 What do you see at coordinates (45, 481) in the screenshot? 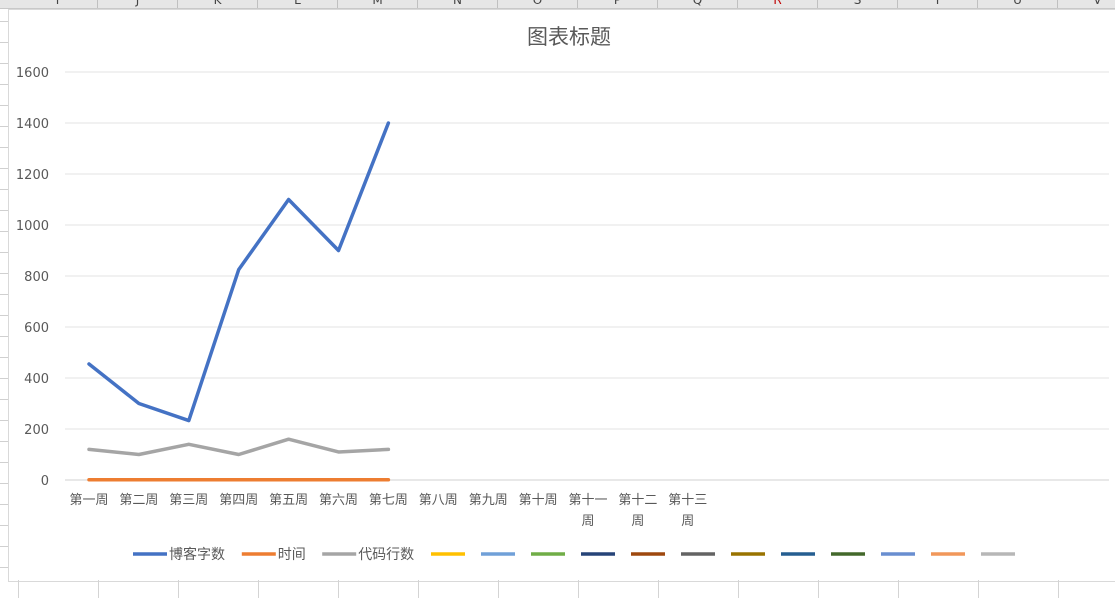
I see `y-tick-label: 0` at bounding box center [45, 481].